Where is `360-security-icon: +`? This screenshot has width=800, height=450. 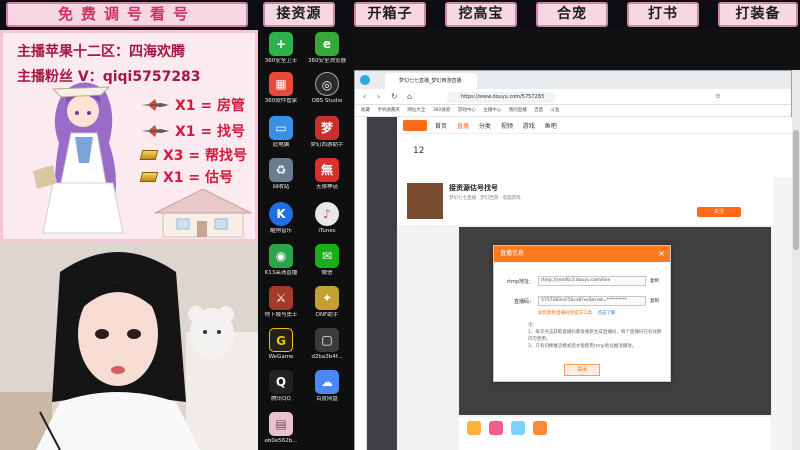 360-security-icon: + is located at coordinates (281, 44).